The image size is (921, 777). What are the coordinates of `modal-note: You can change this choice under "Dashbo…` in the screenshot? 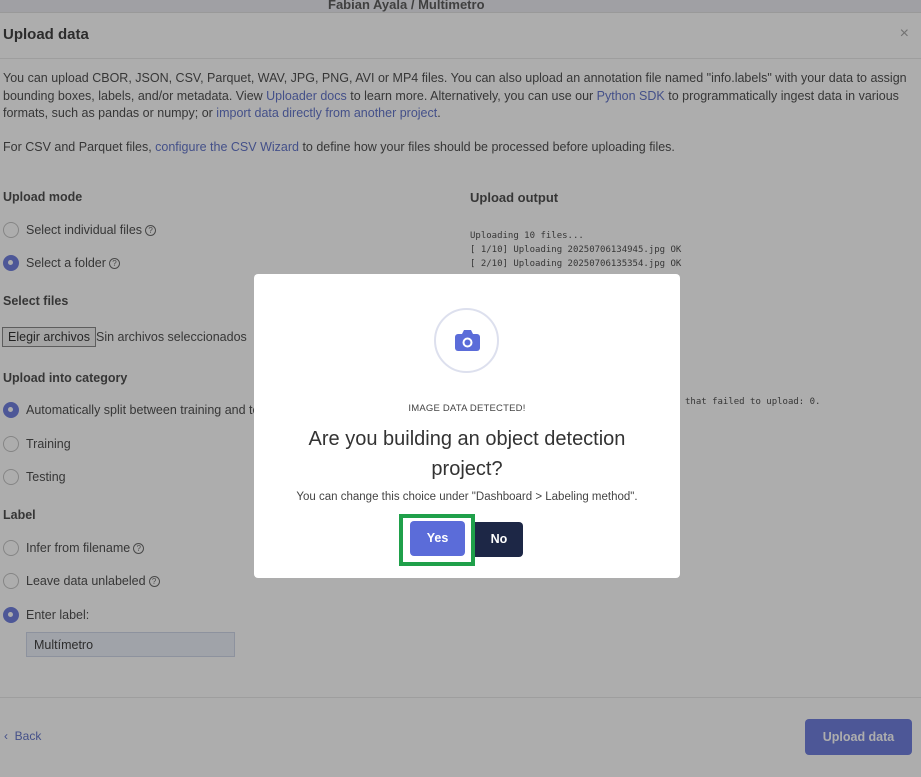 It's located at (467, 497).